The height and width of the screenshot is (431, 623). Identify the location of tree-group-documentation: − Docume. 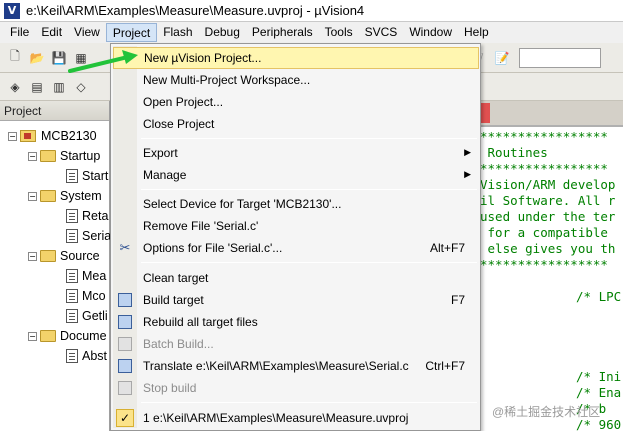
(67, 336).